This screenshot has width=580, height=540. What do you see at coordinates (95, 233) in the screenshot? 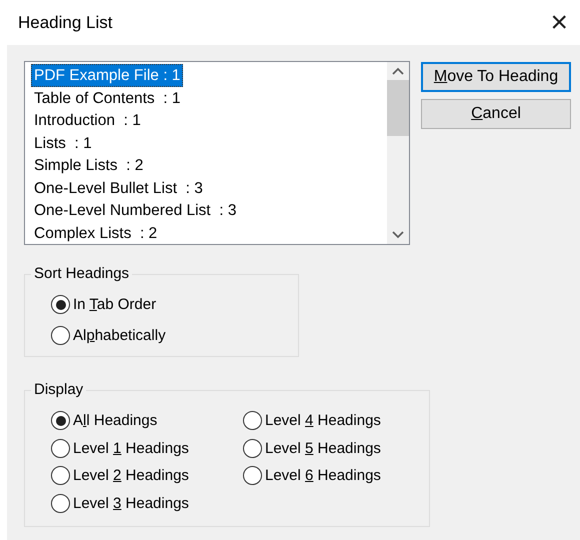
I see `list-item: Complex Lists : 2` at bounding box center [95, 233].